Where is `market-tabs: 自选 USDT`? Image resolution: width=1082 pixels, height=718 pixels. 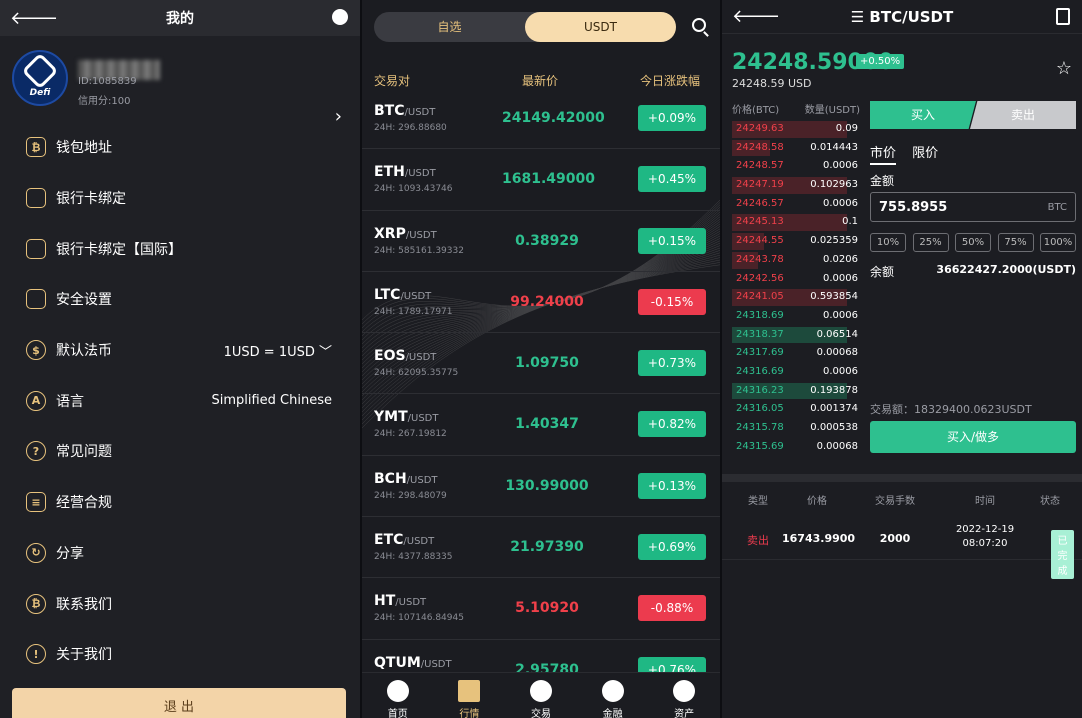
market-tabs: 自选 USDT is located at coordinates (525, 27).